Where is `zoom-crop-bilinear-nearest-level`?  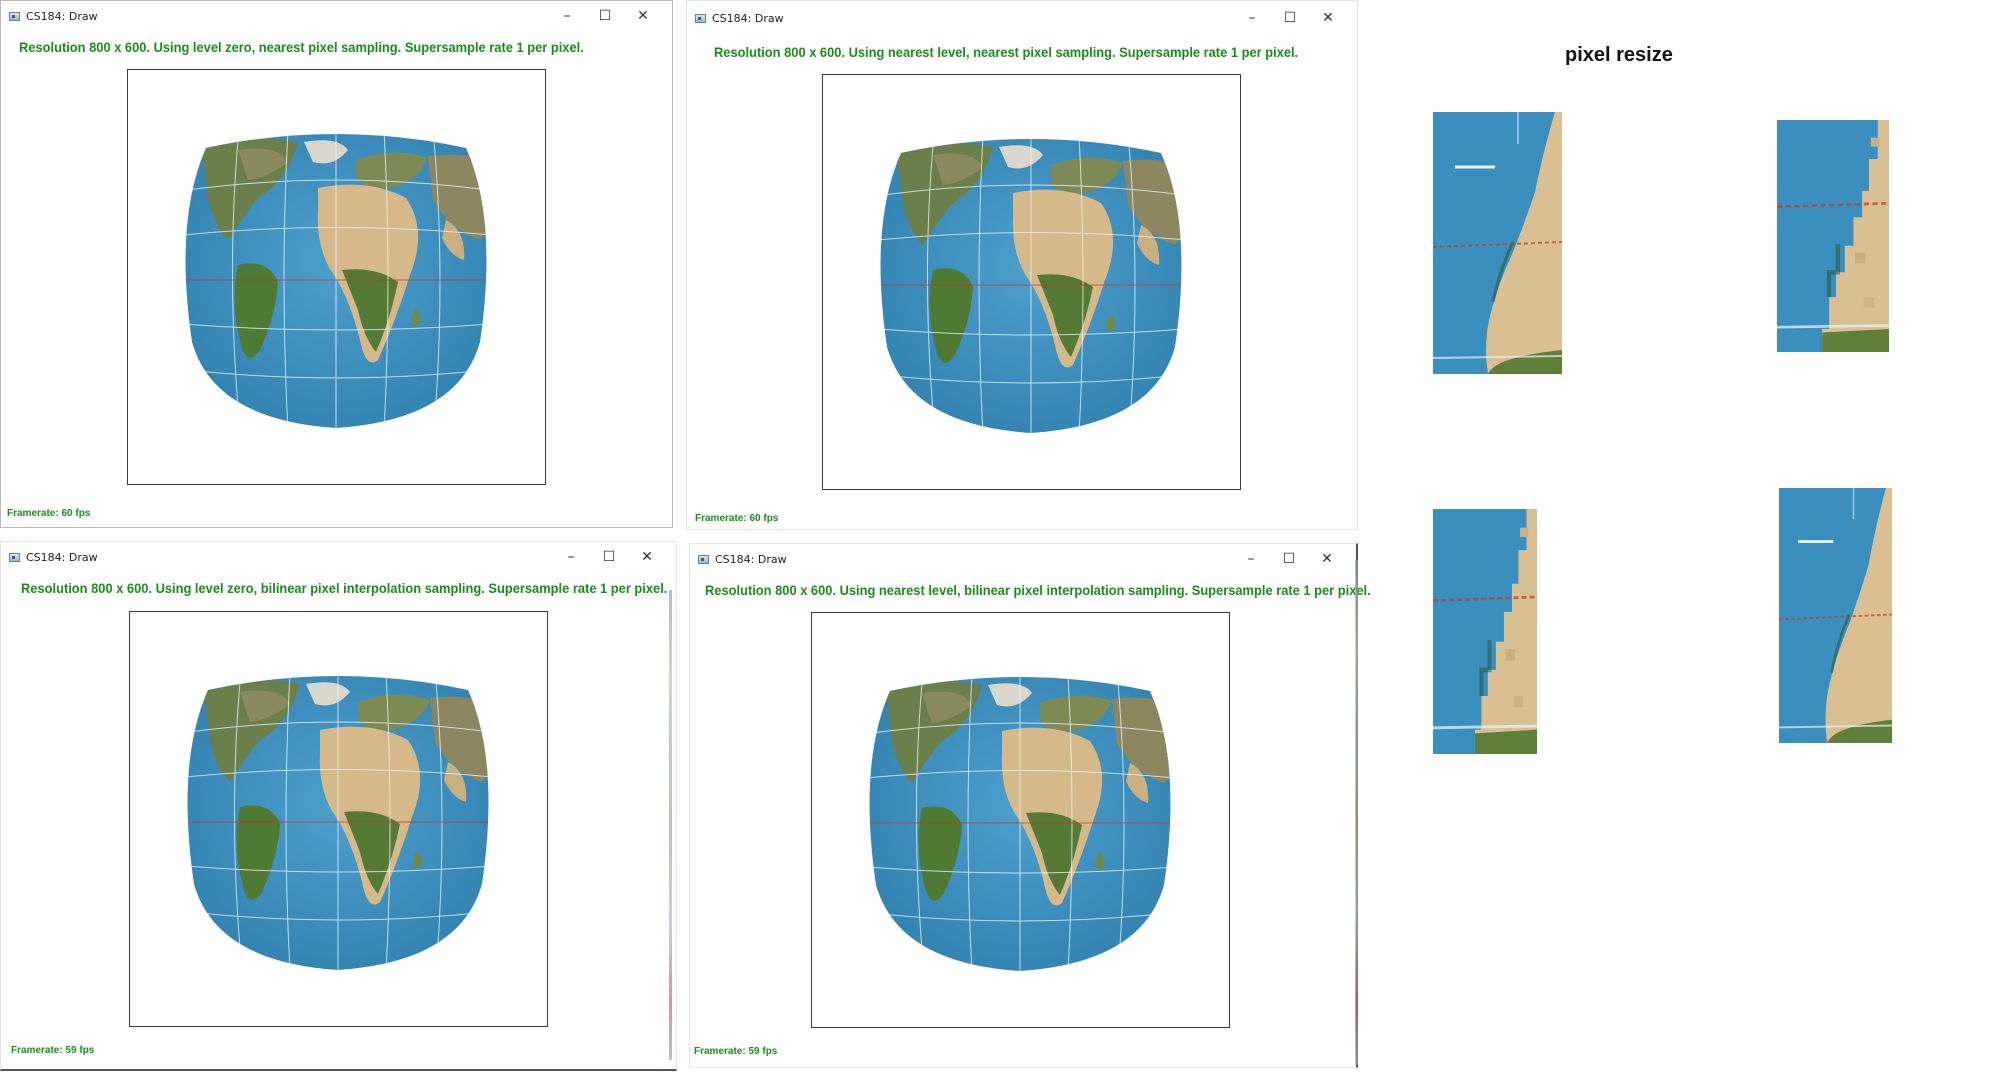 zoom-crop-bilinear-nearest-level is located at coordinates (1835, 615).